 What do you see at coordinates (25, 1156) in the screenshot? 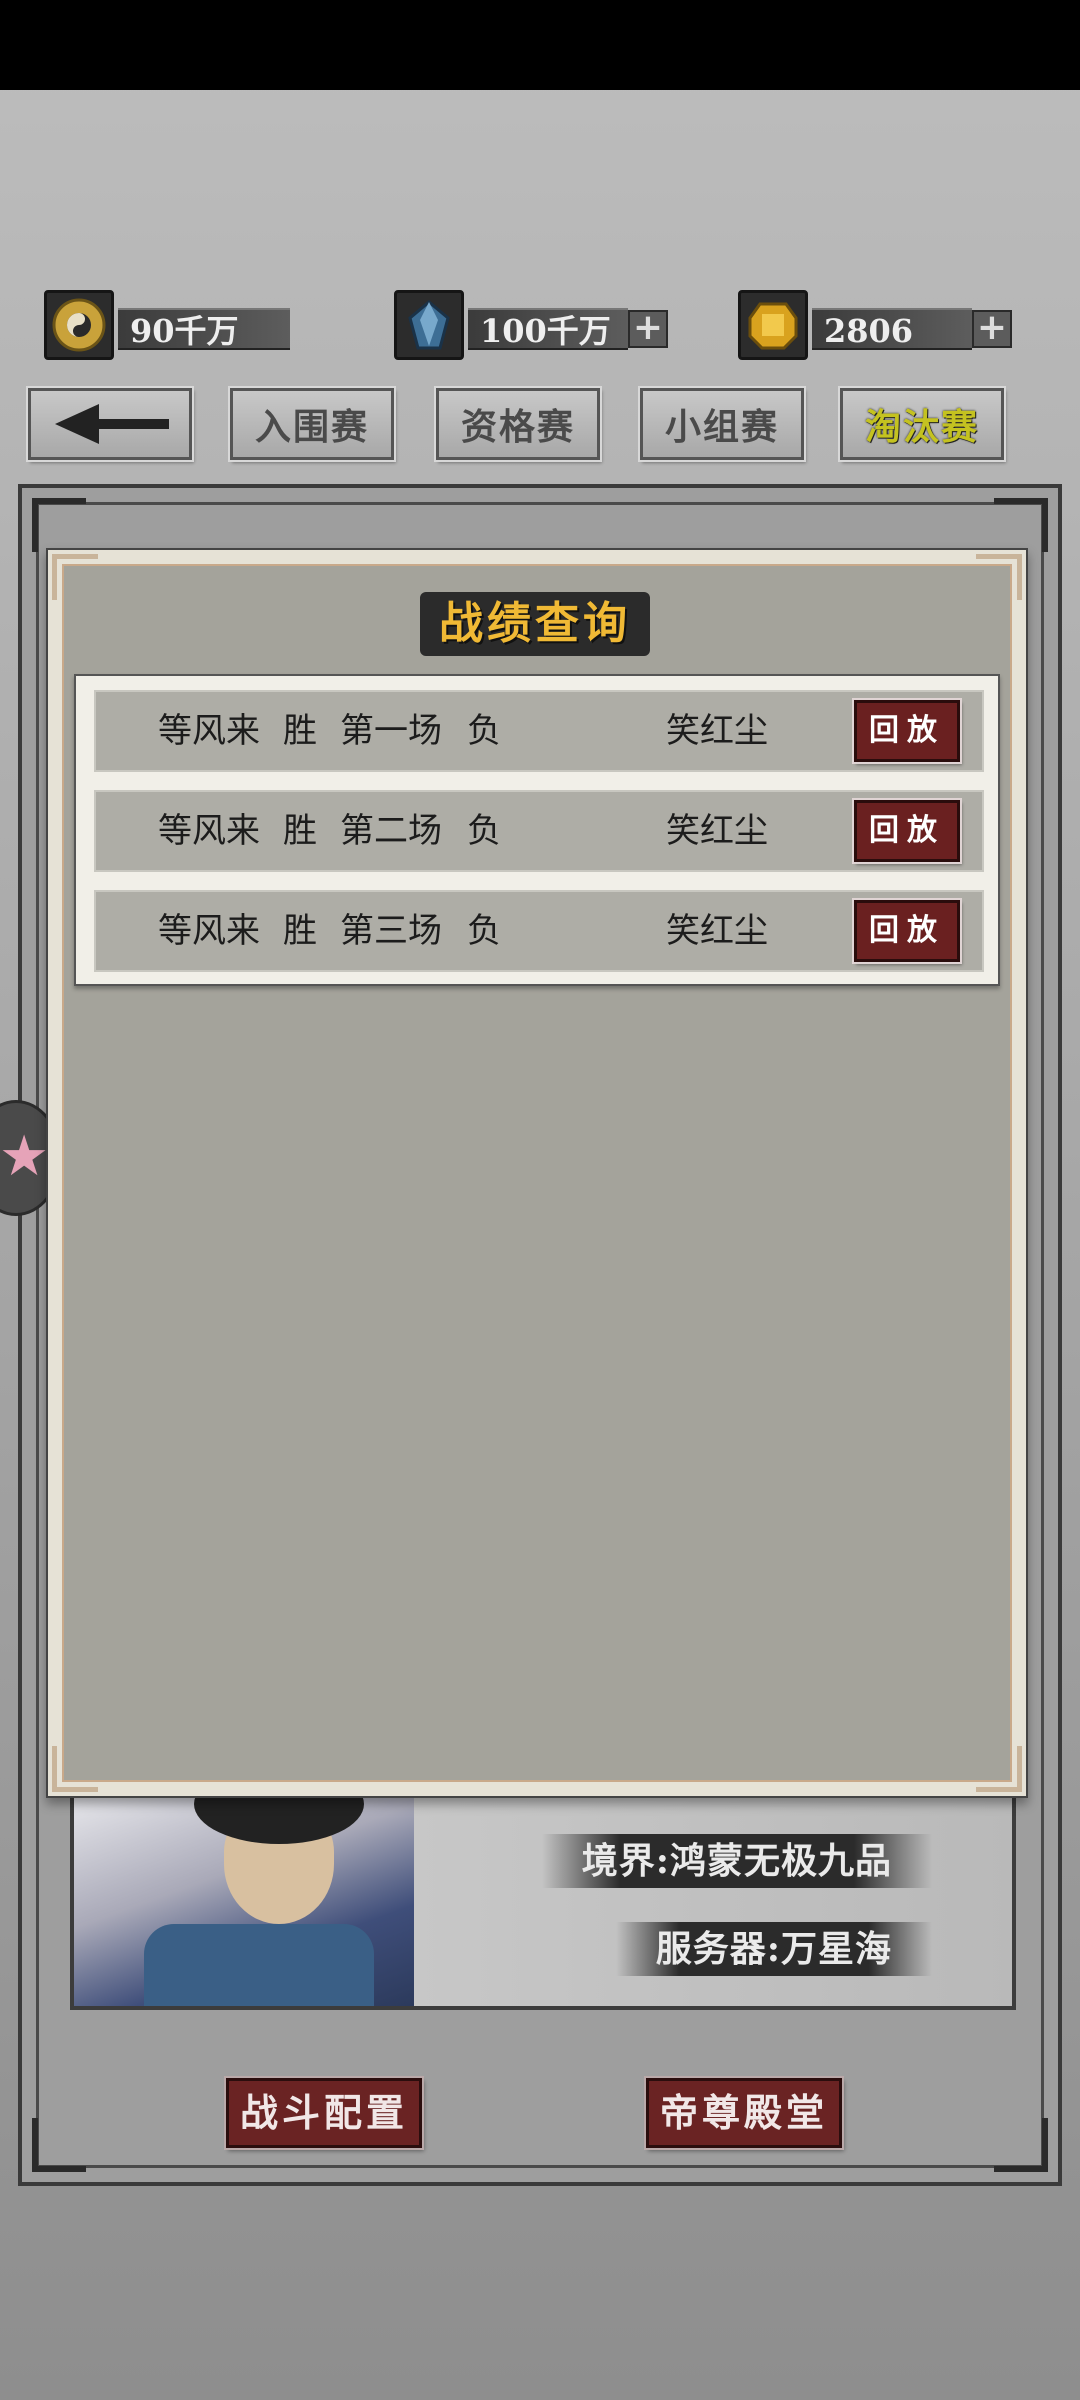
I see `star-icon: ★` at bounding box center [25, 1156].